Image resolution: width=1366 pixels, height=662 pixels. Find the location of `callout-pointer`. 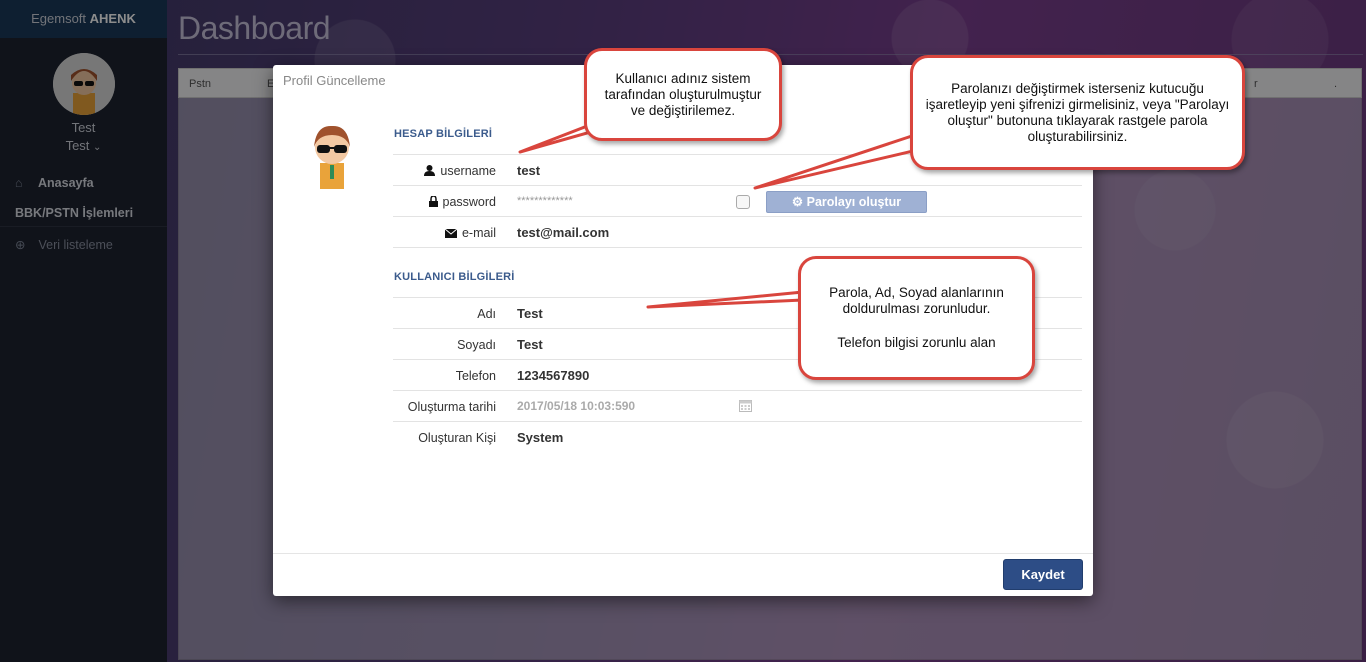

callout-pointer is located at coordinates (725, 299).